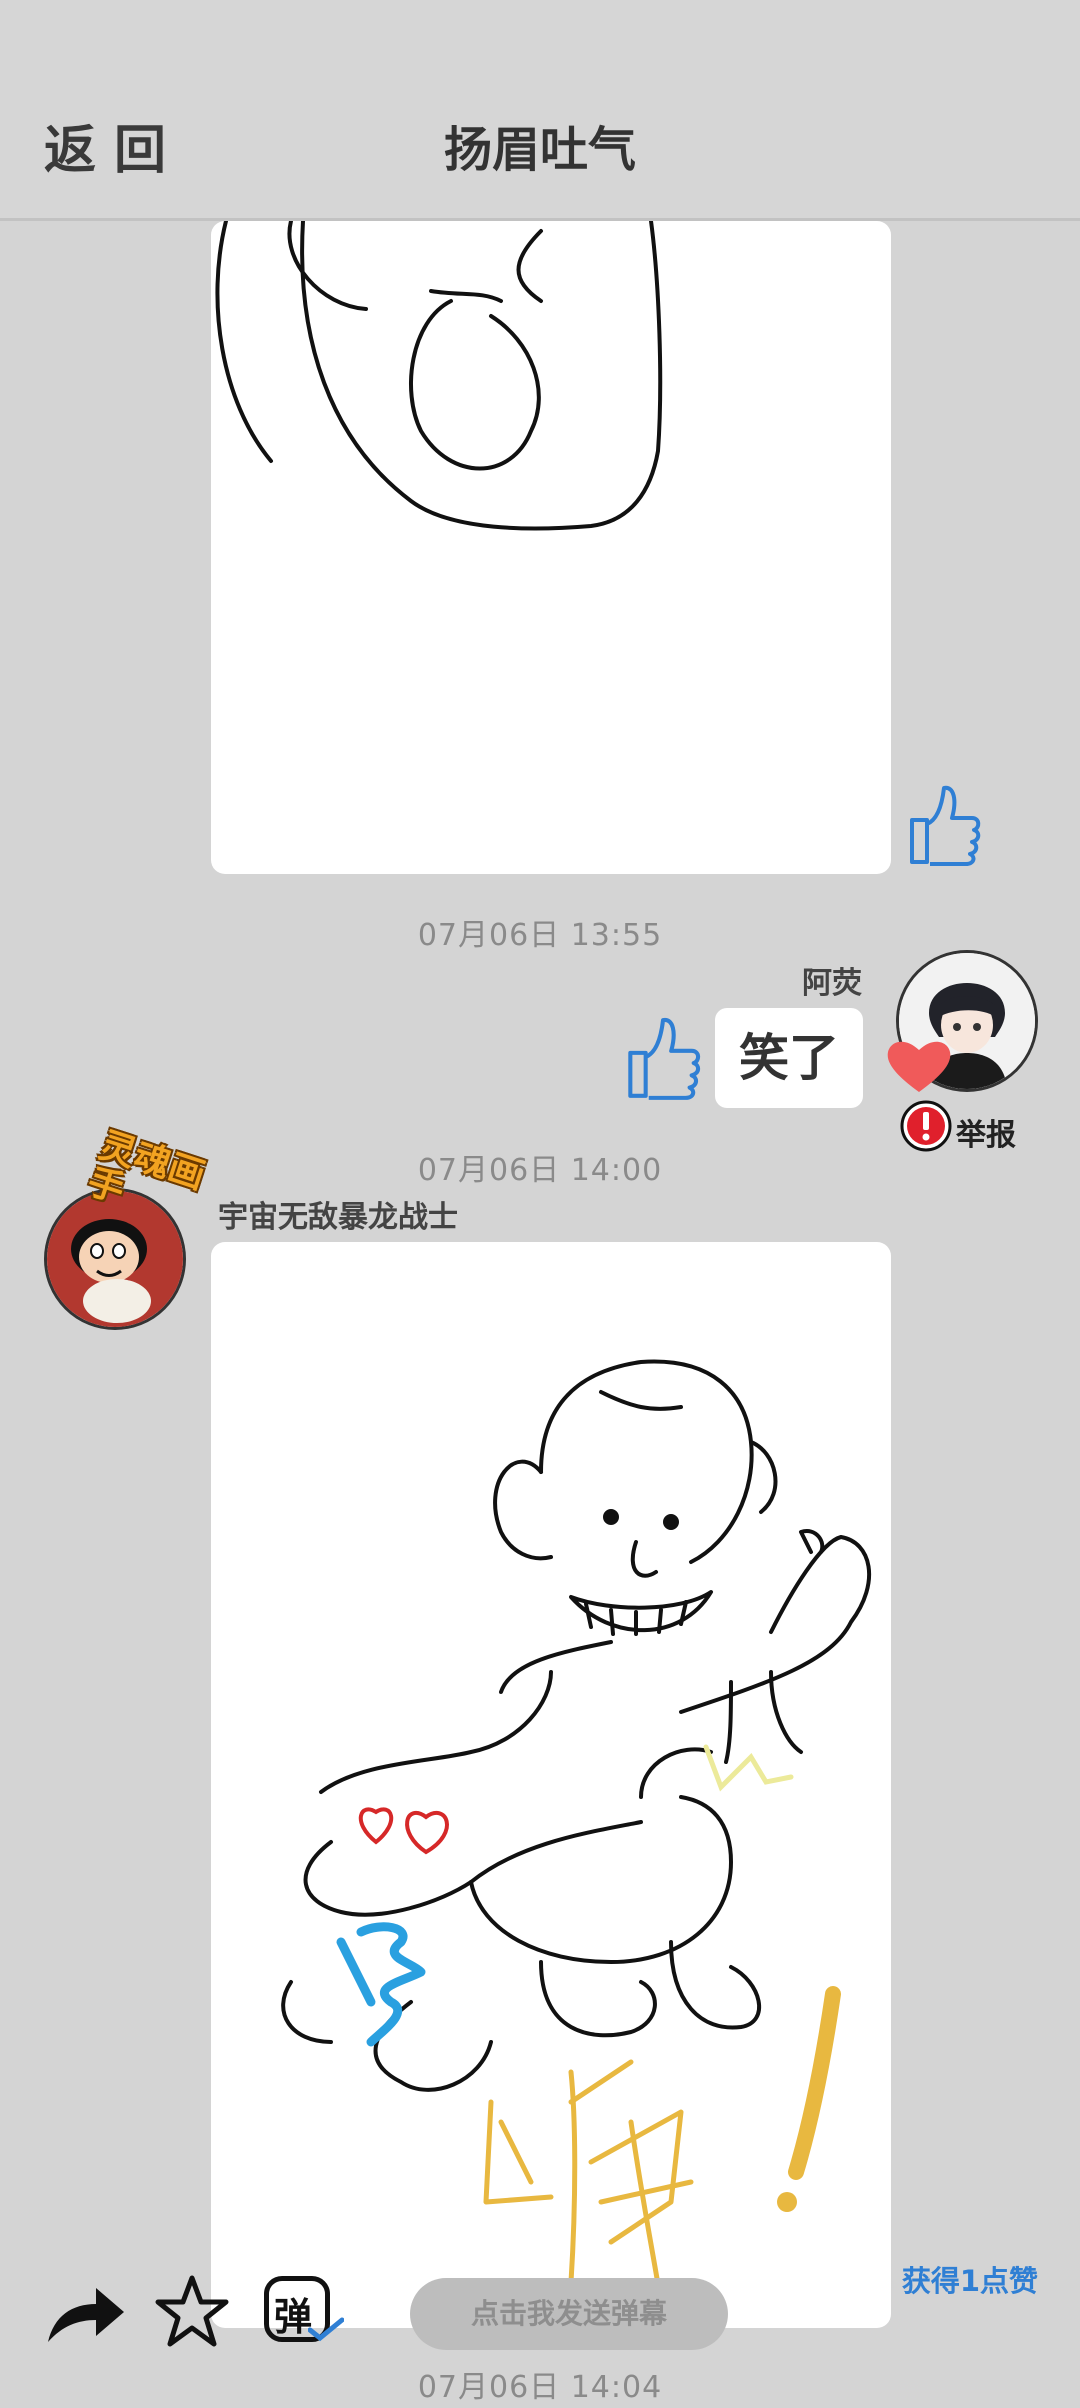 The height and width of the screenshot is (2408, 1080). What do you see at coordinates (146, 1168) in the screenshot?
I see `badge-text: 灵魂画手` at bounding box center [146, 1168].